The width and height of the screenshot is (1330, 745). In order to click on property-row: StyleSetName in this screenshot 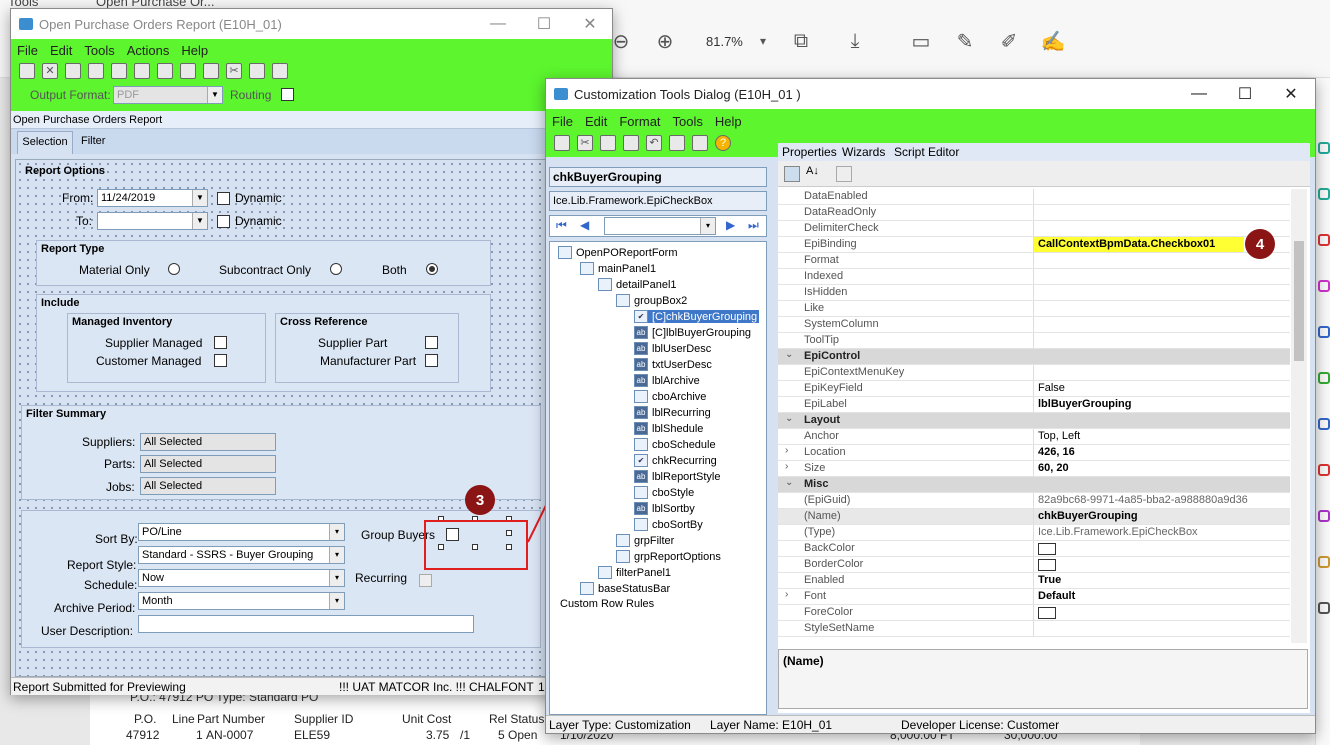, I will do `click(1034, 629)`.